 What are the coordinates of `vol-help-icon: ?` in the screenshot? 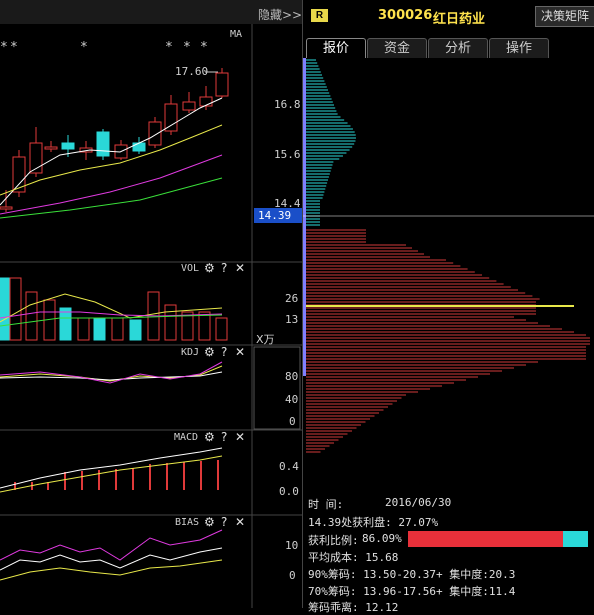 It's located at (224, 268).